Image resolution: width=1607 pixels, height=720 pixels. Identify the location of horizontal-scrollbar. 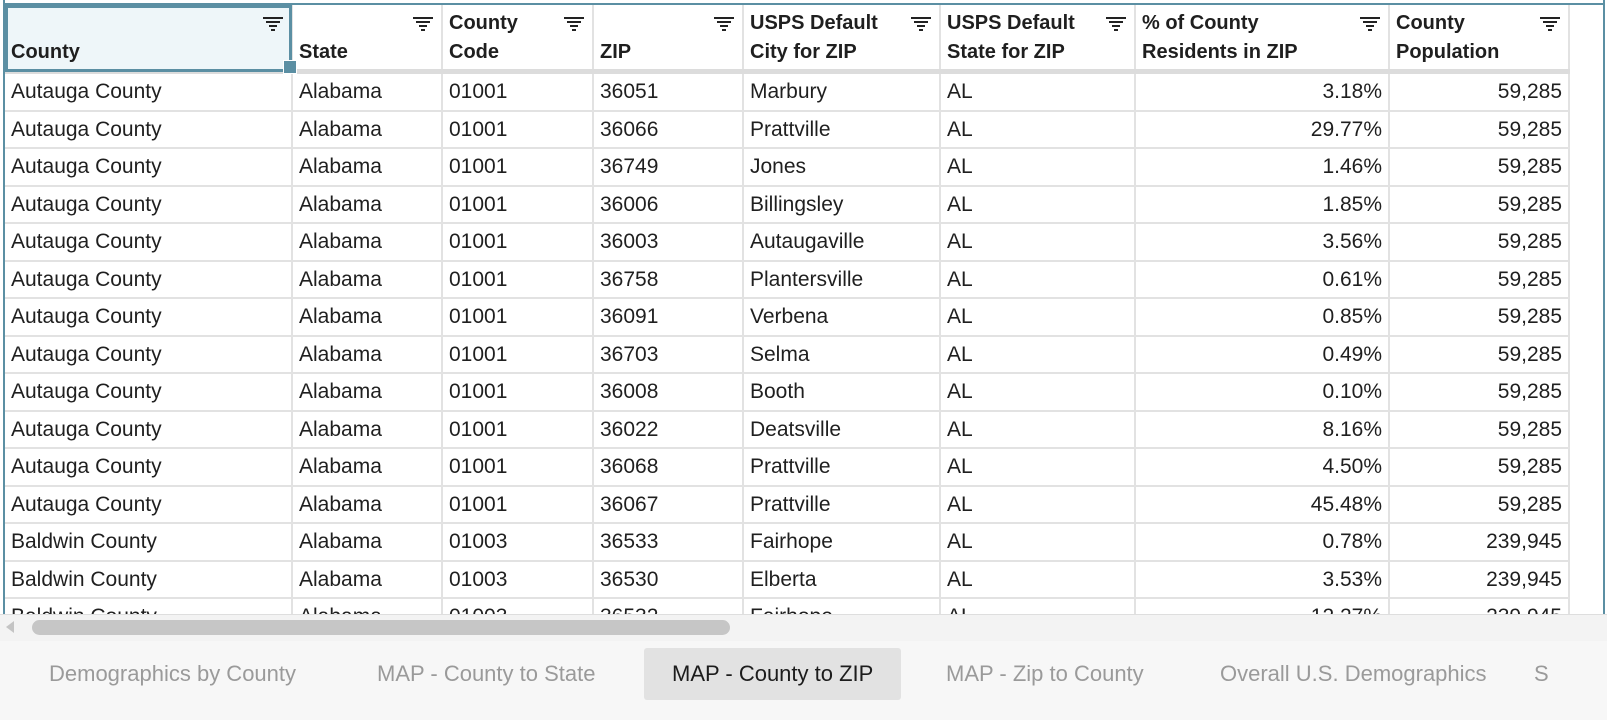
(803, 628).